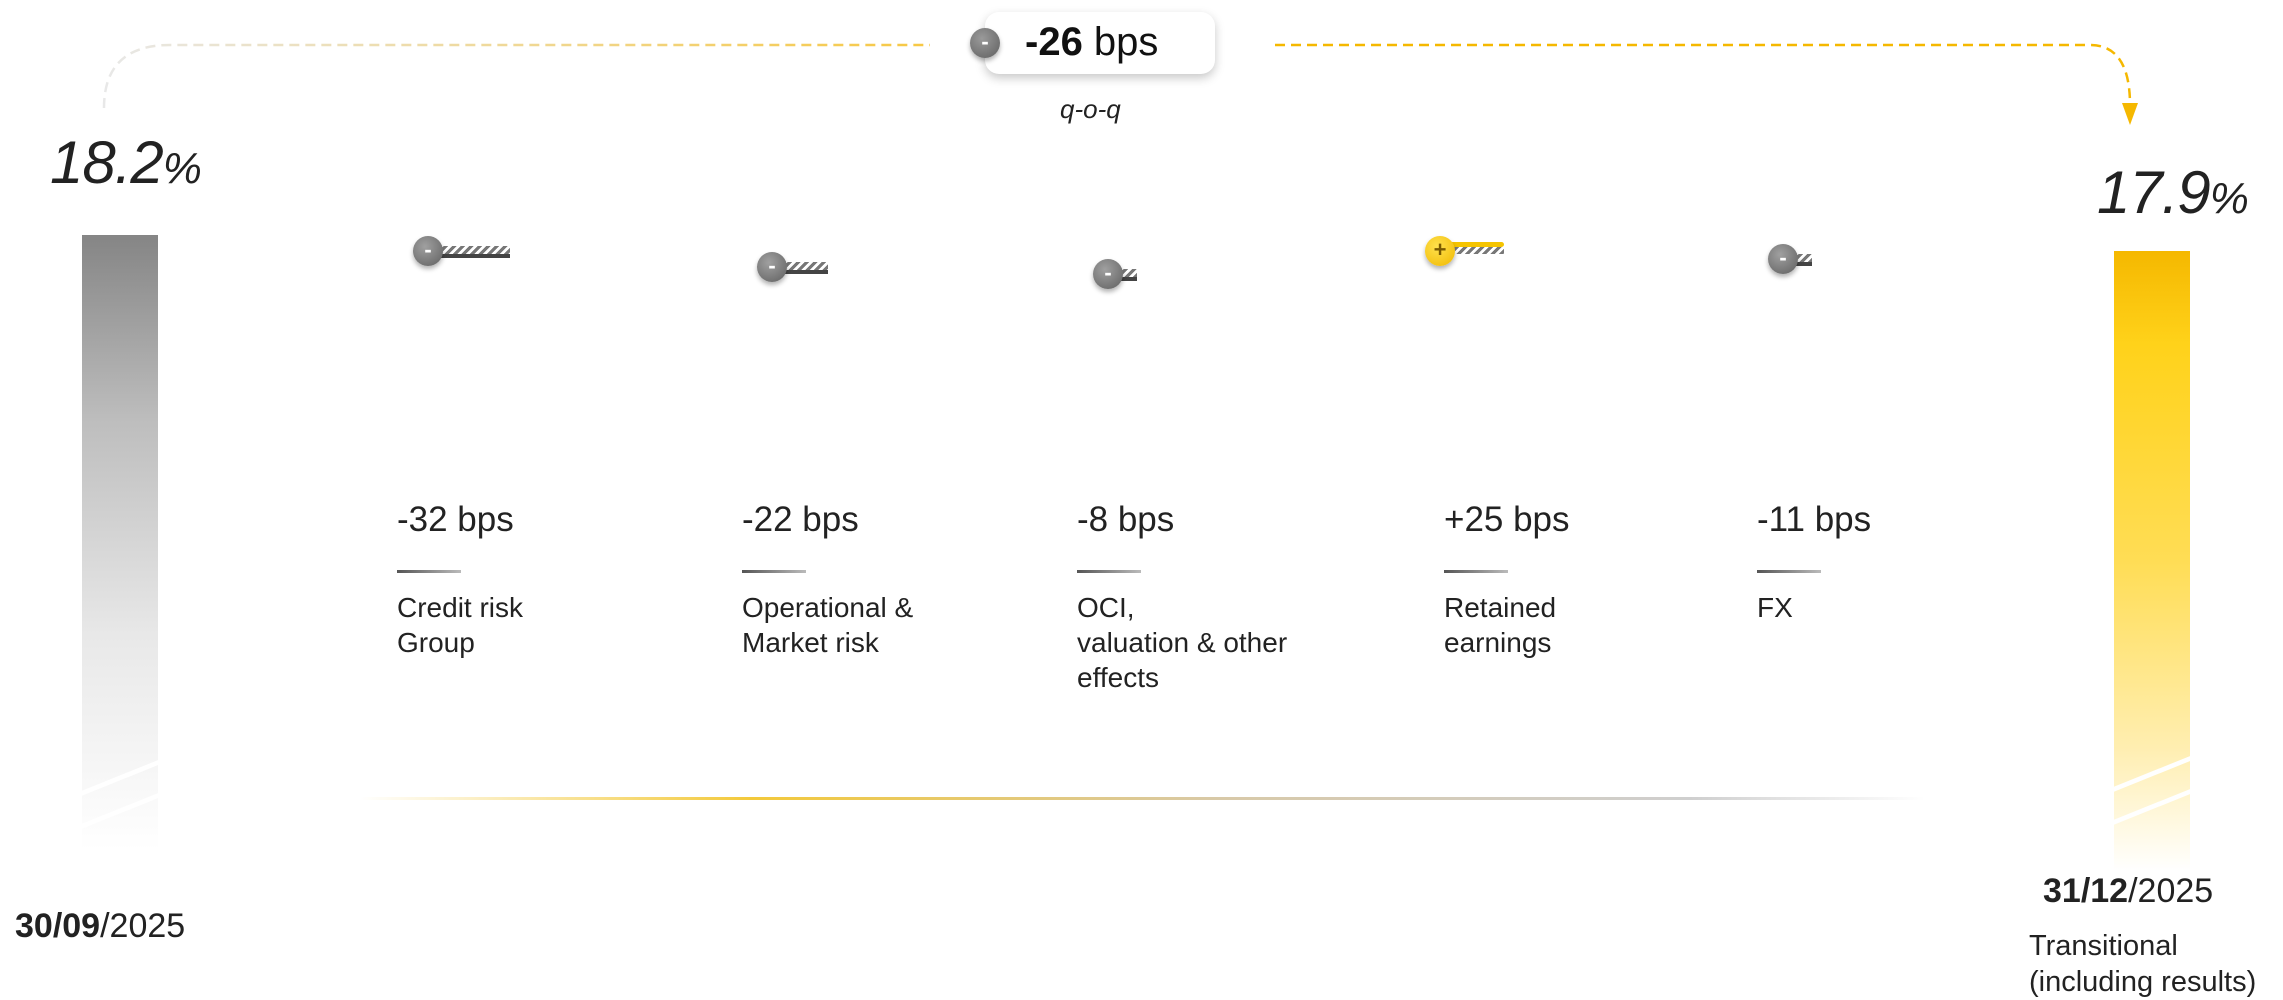 This screenshot has width=2283, height=1000. Describe the element at coordinates (1498, 642) in the screenshot. I see `contribution-label-line: earnings` at that location.